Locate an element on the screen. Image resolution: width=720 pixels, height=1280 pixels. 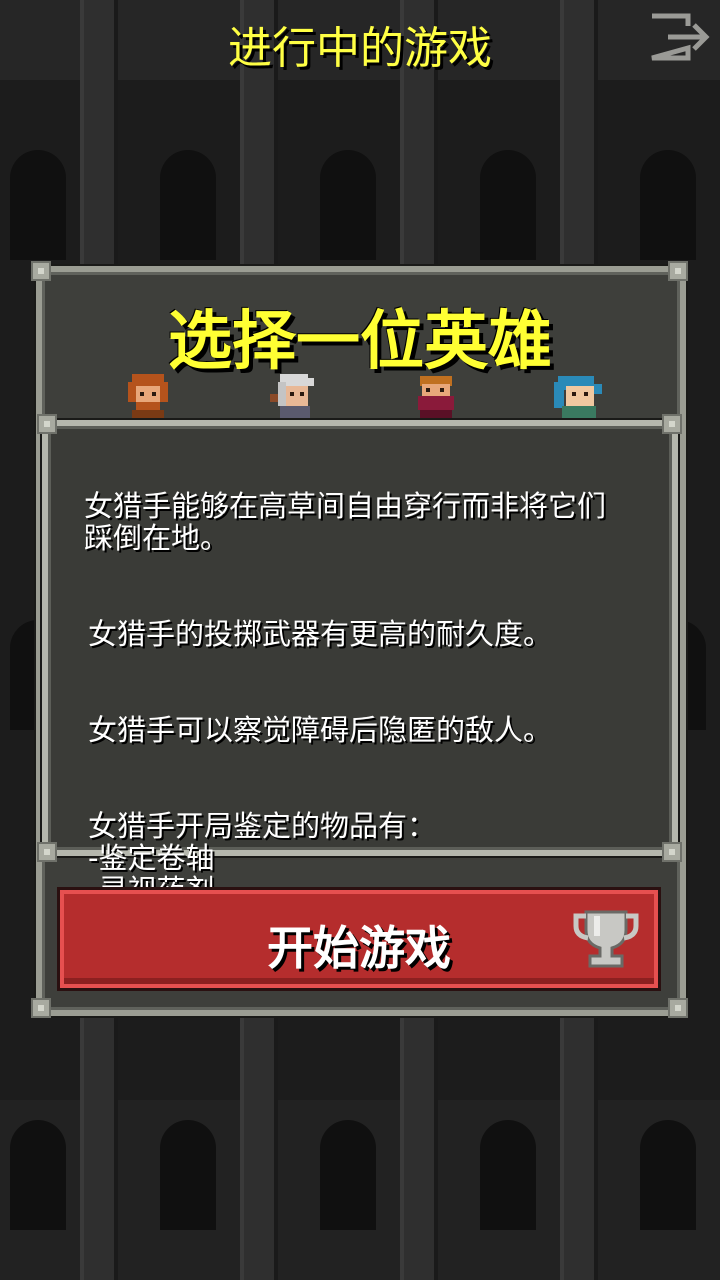
start-game-label: 开始游戏 is located at coordinates (359, 948).